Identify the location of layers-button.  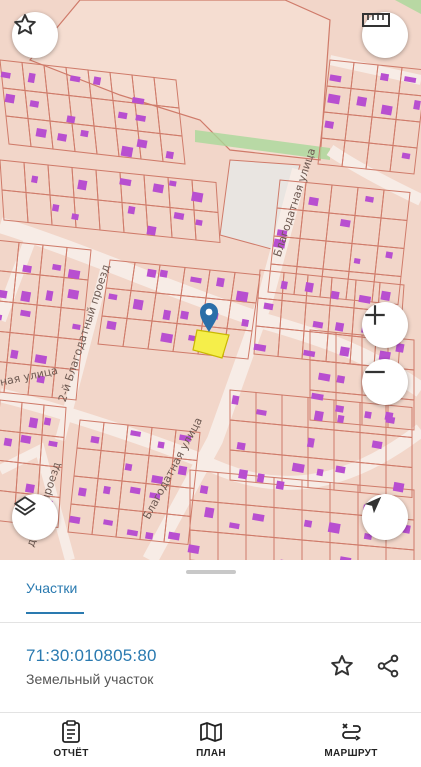
(35, 517).